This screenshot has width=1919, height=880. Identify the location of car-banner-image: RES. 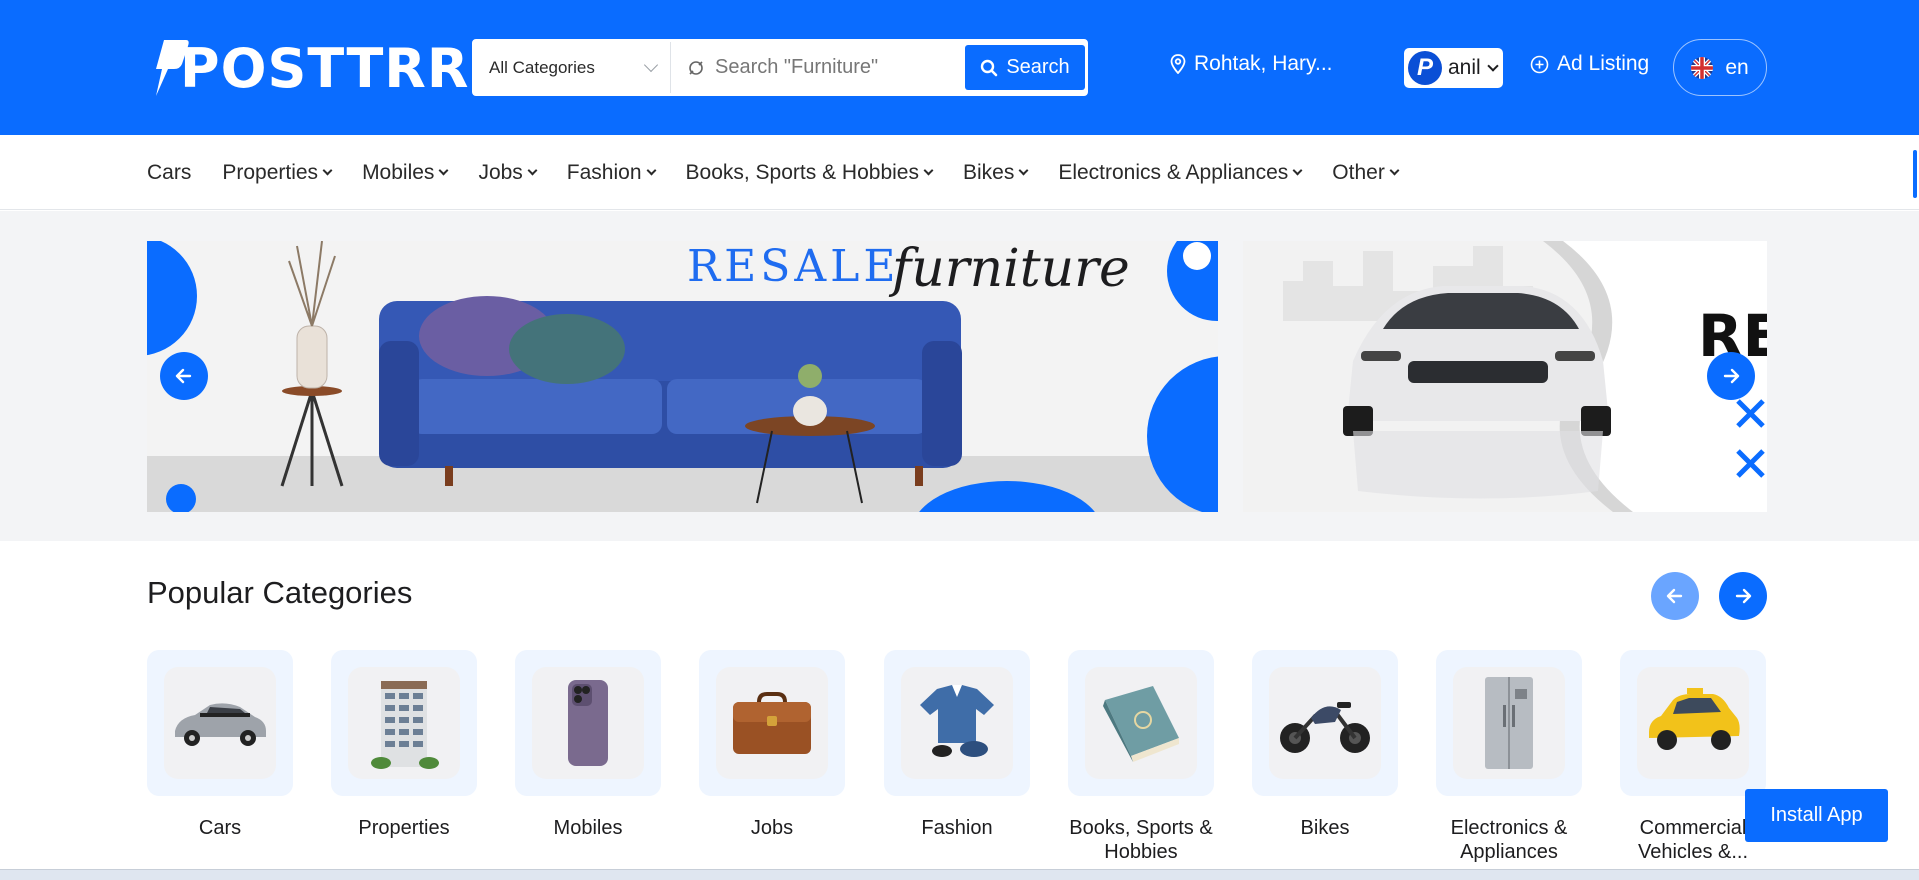
(1505, 376).